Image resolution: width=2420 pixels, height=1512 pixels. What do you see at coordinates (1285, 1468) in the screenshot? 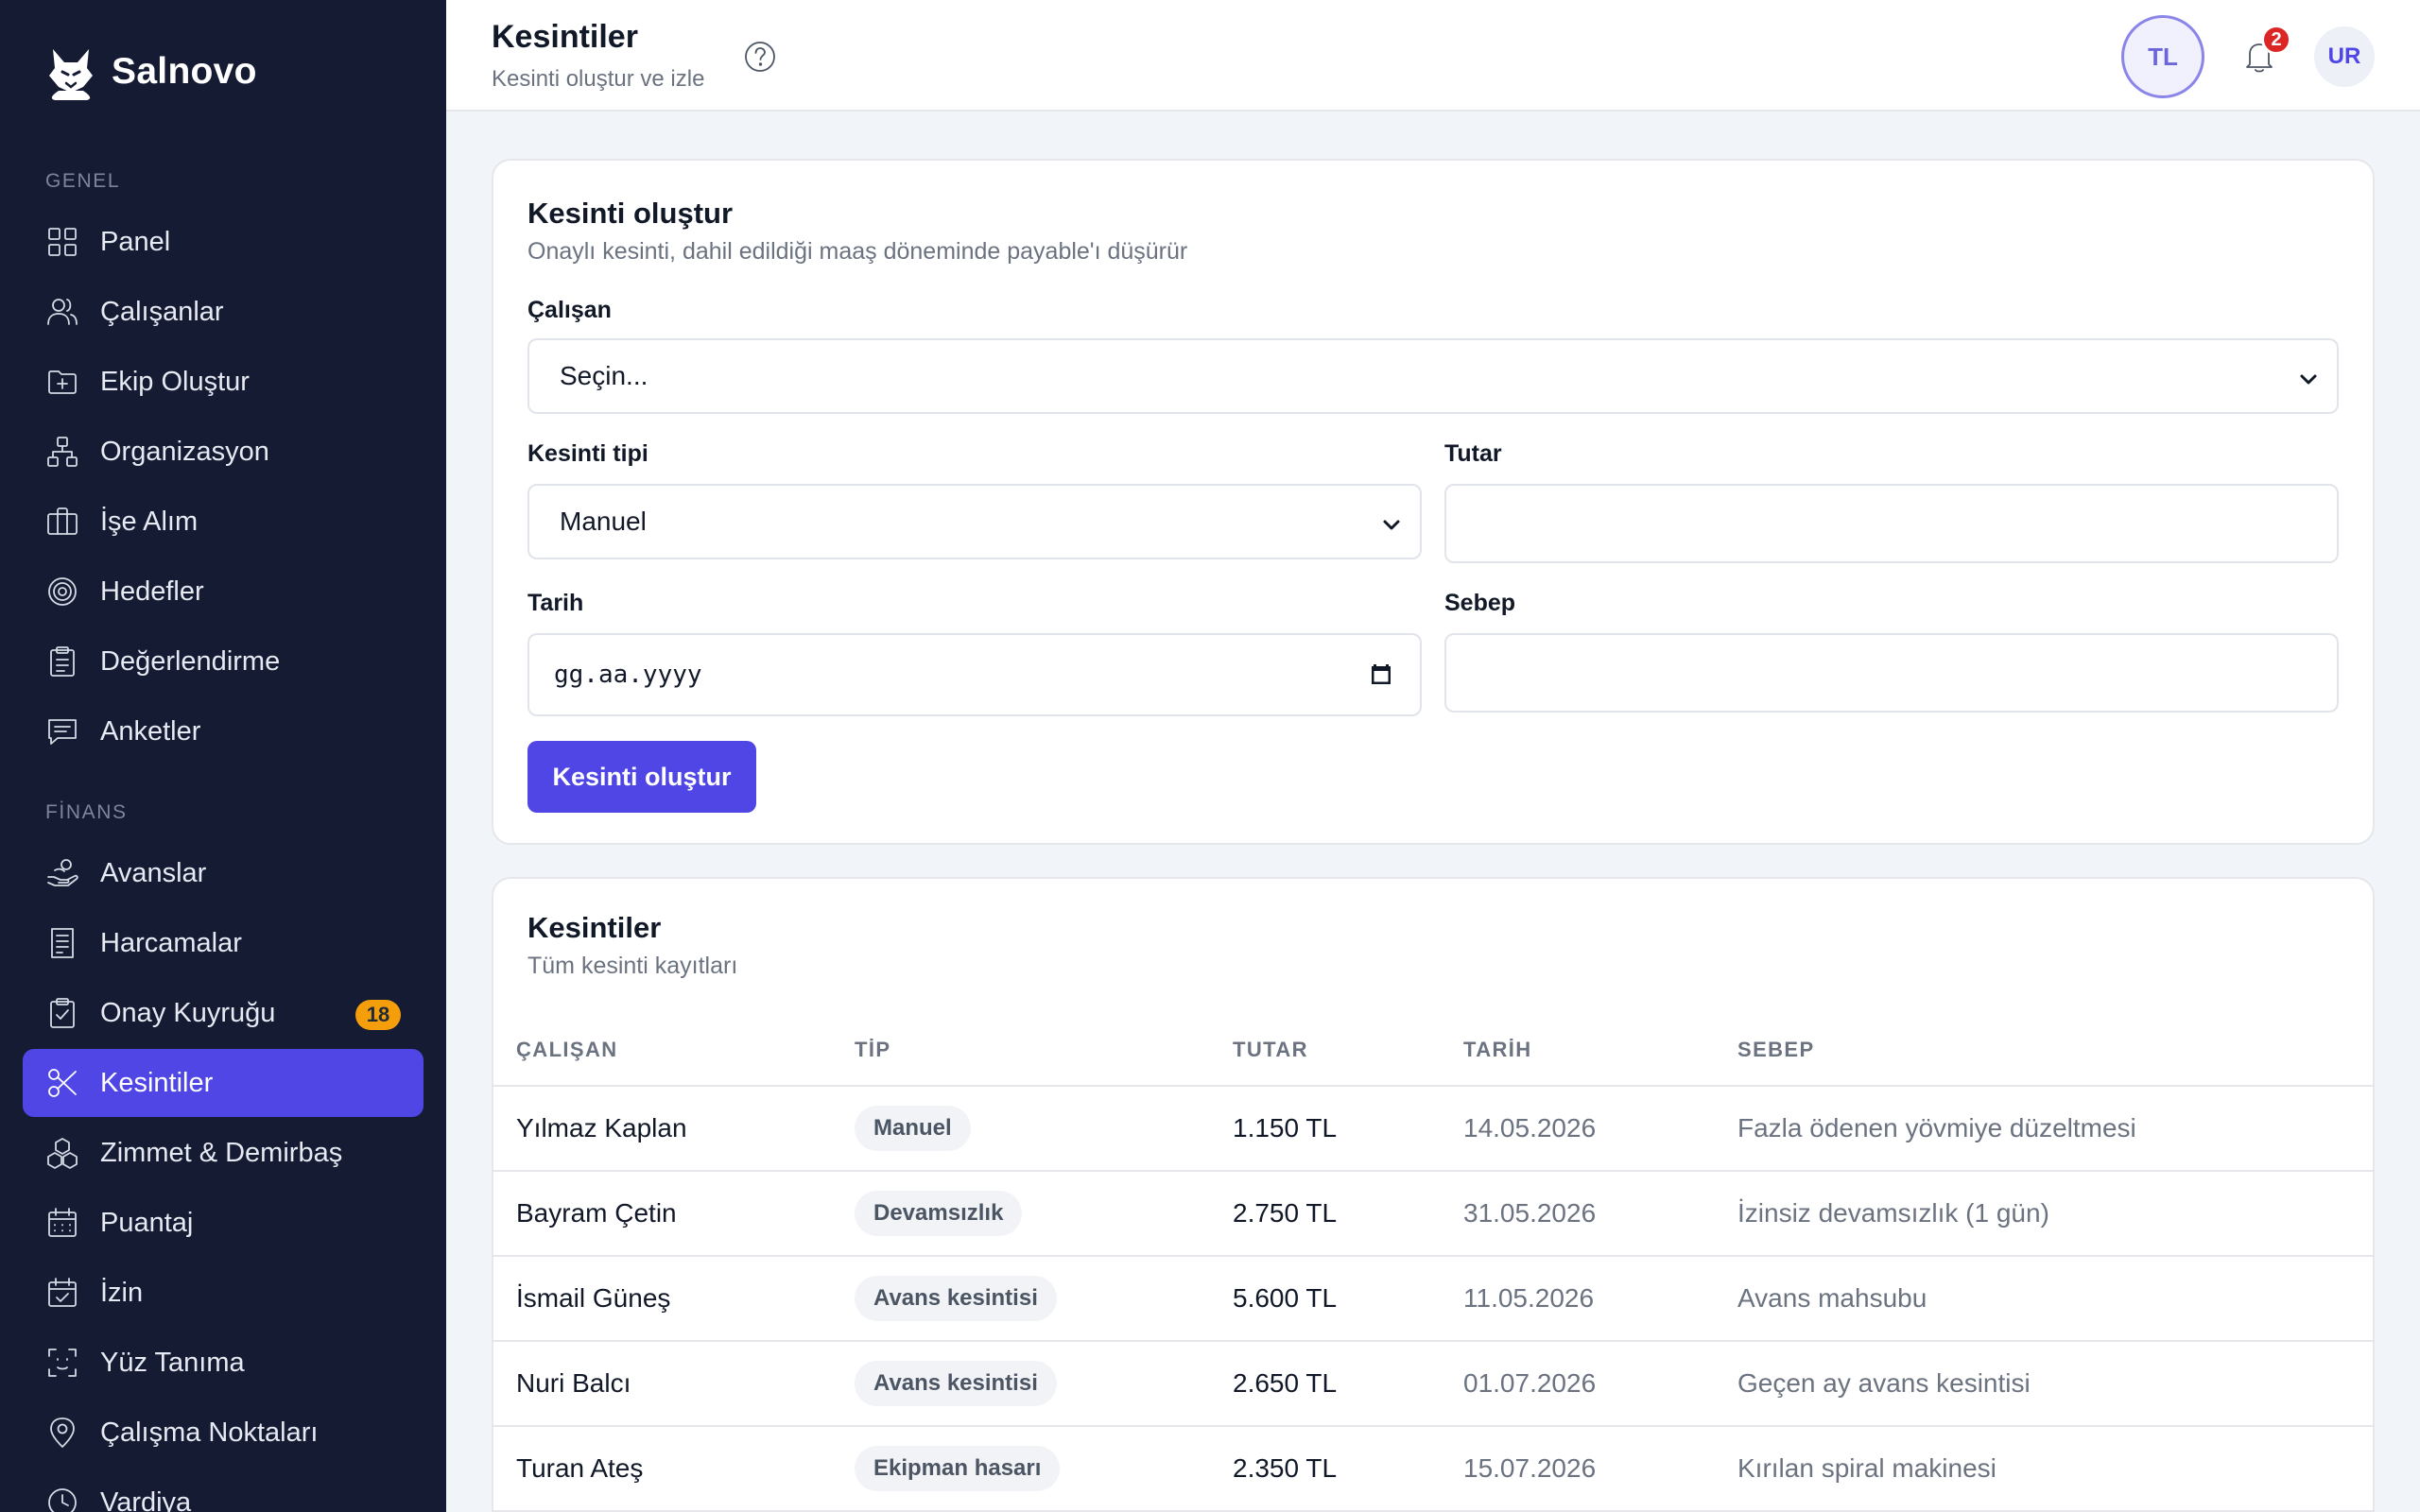
I see `amount-cell: 2.350 TL` at bounding box center [1285, 1468].